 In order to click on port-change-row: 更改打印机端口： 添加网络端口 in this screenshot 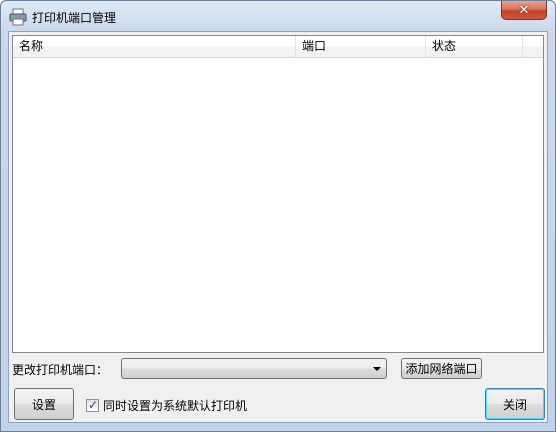, I will do `click(278, 369)`.